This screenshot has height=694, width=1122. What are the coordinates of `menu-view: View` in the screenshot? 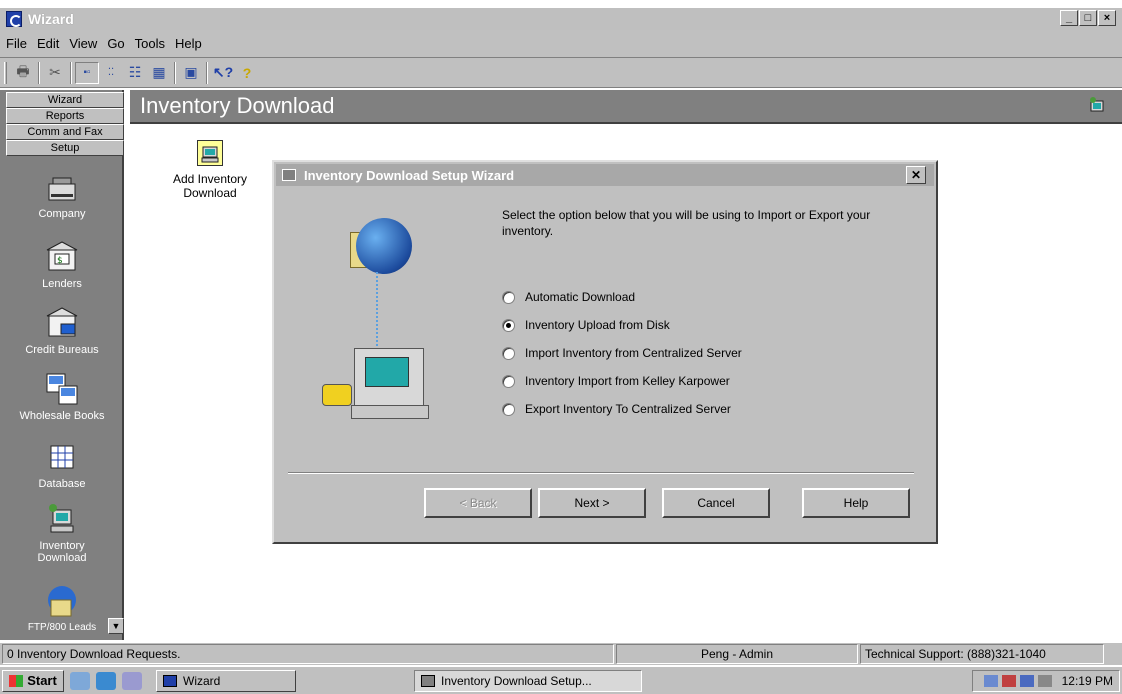 It's located at (83, 43).